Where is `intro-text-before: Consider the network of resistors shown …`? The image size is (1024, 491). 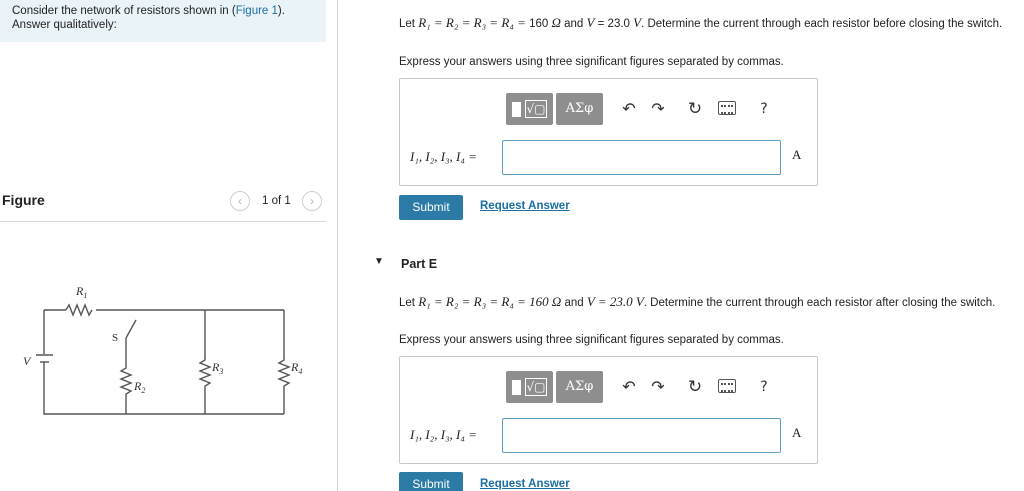 intro-text-before: Consider the network of resistors shown … is located at coordinates (124, 11).